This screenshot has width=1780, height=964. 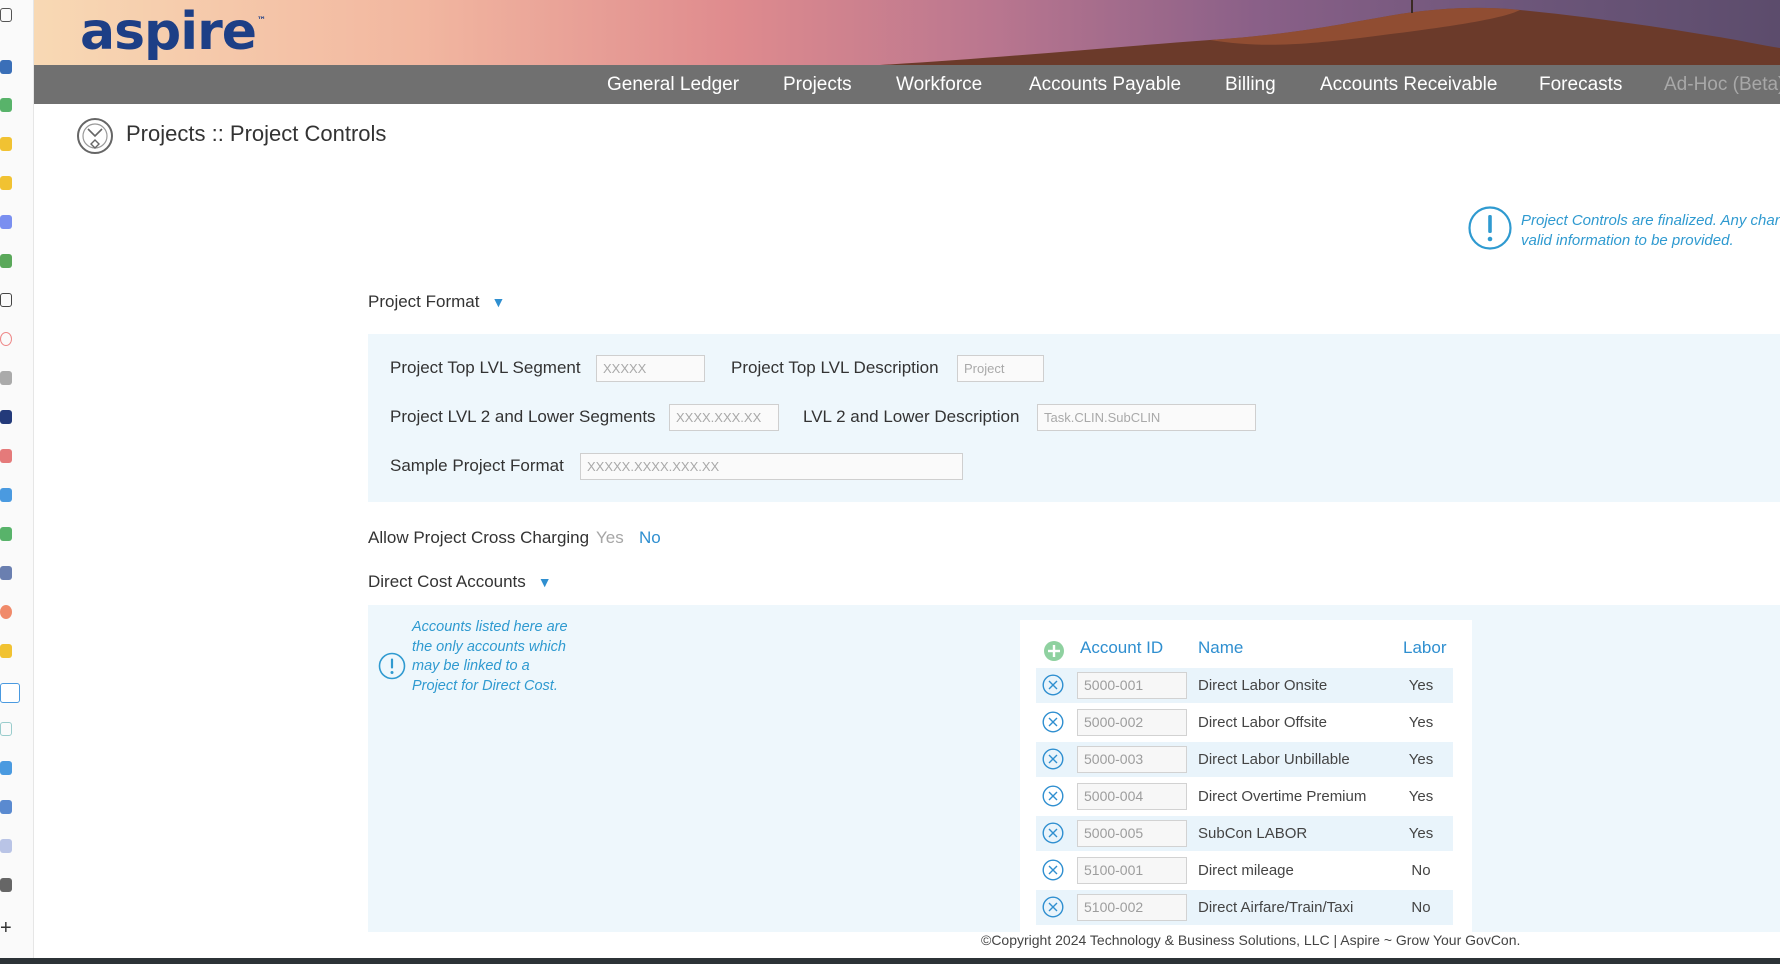 I want to click on cross-charging-label: Allow Project Cross Charging, so click(x=479, y=537).